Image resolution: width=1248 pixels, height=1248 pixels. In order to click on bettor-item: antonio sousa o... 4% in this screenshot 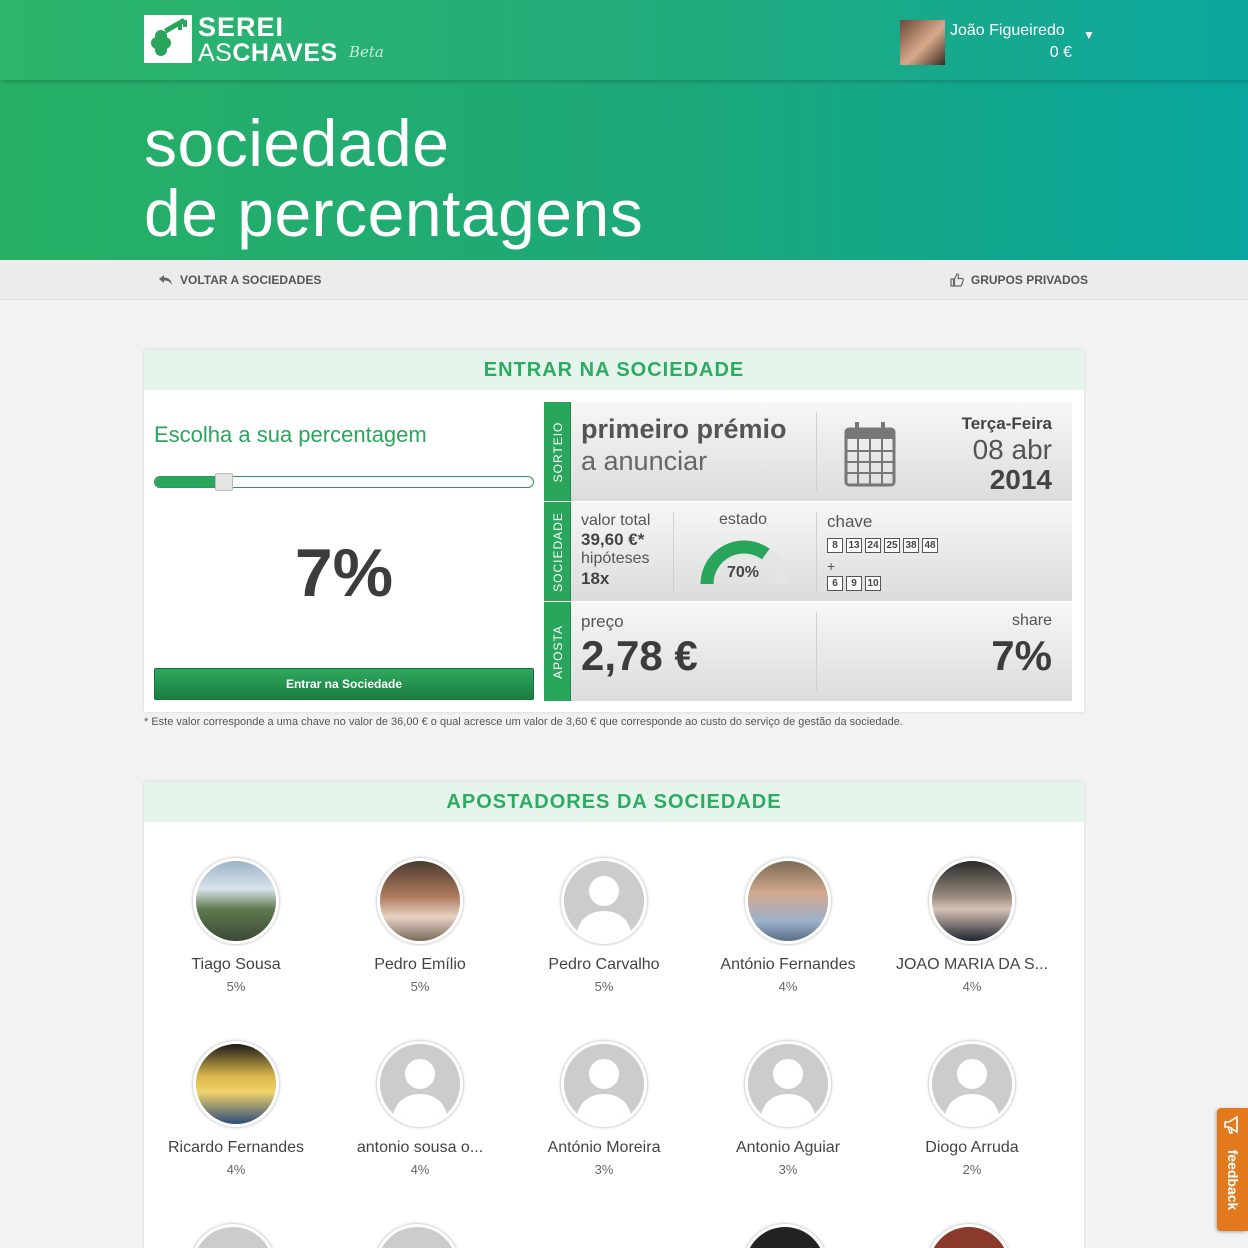, I will do `click(420, 1109)`.